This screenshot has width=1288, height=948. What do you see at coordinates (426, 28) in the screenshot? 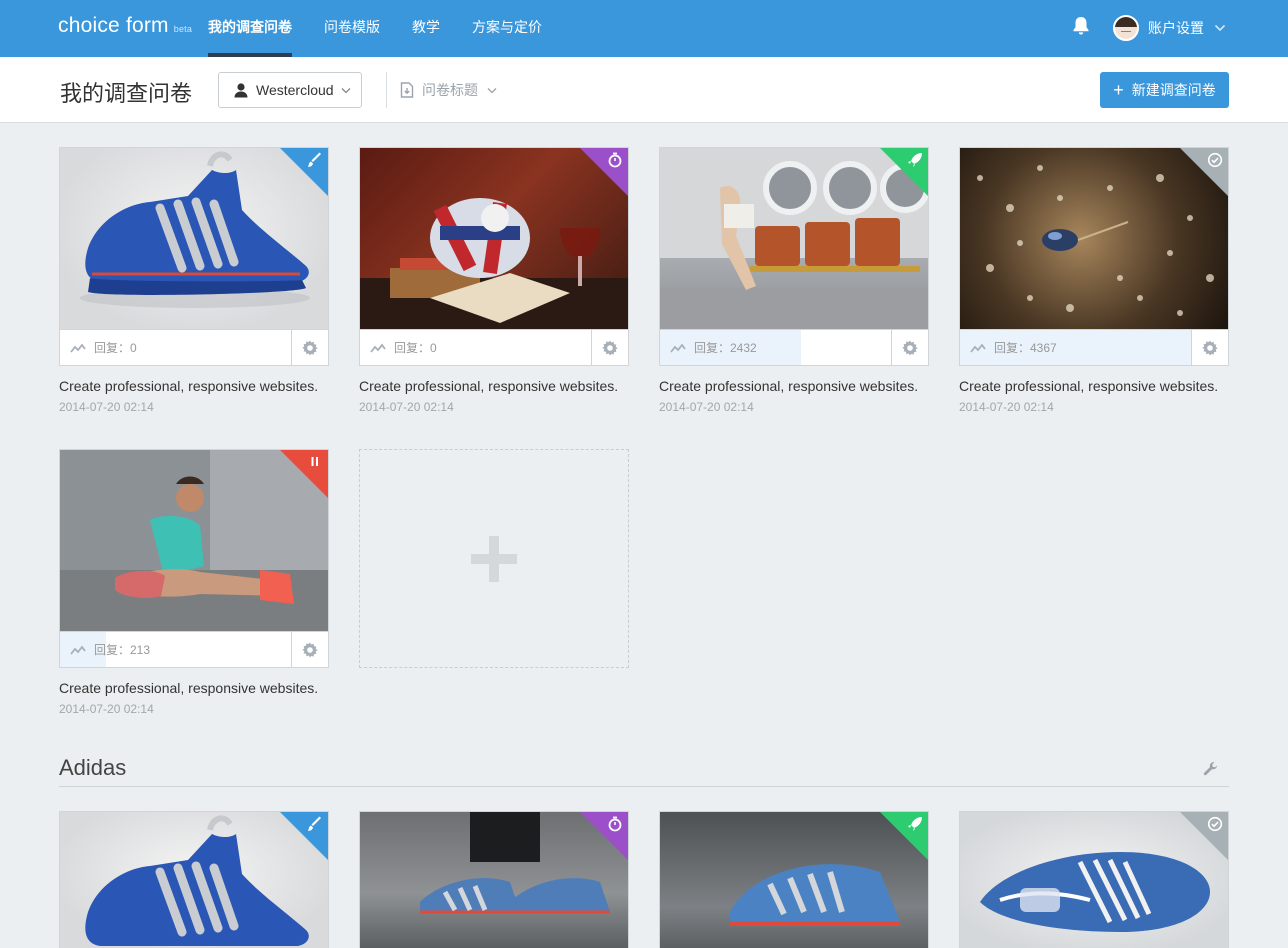
I see `nav-tutorials: 教学` at bounding box center [426, 28].